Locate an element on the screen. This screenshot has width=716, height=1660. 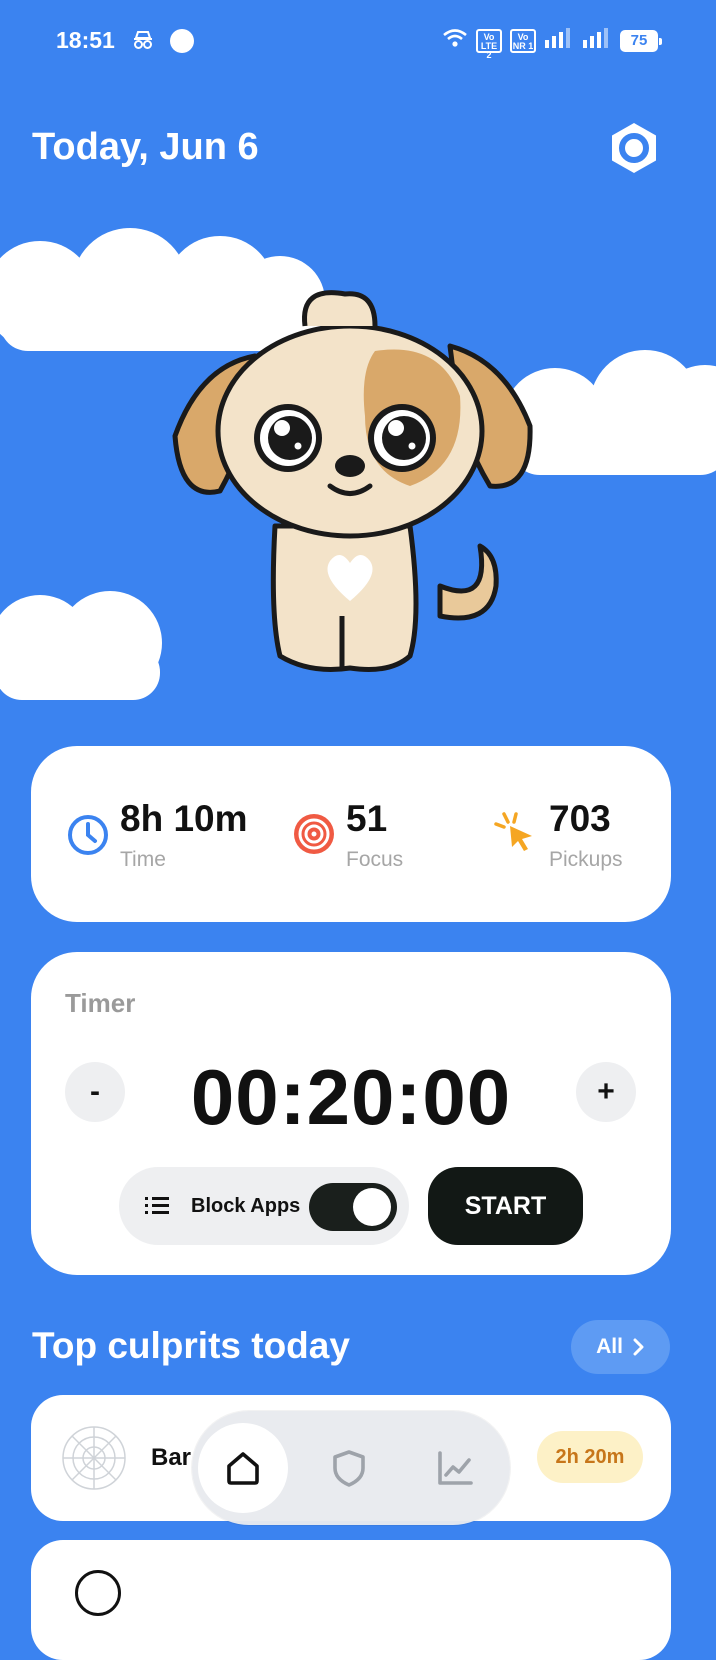
bottom-nav is located at coordinates (351, 1468).